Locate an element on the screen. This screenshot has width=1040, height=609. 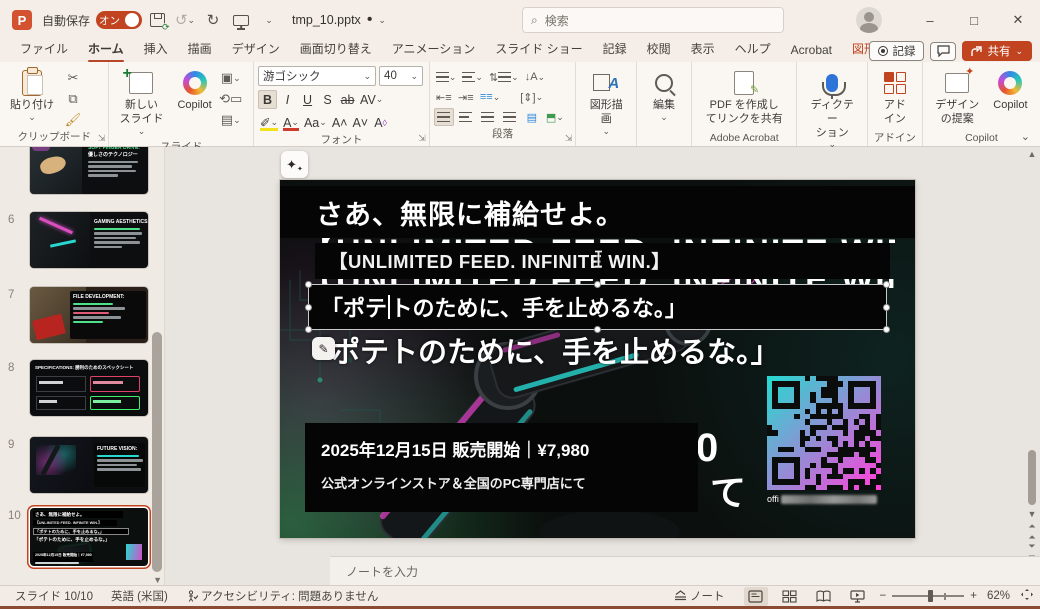
redo-button: ↻ is located at coordinates (213, 20).